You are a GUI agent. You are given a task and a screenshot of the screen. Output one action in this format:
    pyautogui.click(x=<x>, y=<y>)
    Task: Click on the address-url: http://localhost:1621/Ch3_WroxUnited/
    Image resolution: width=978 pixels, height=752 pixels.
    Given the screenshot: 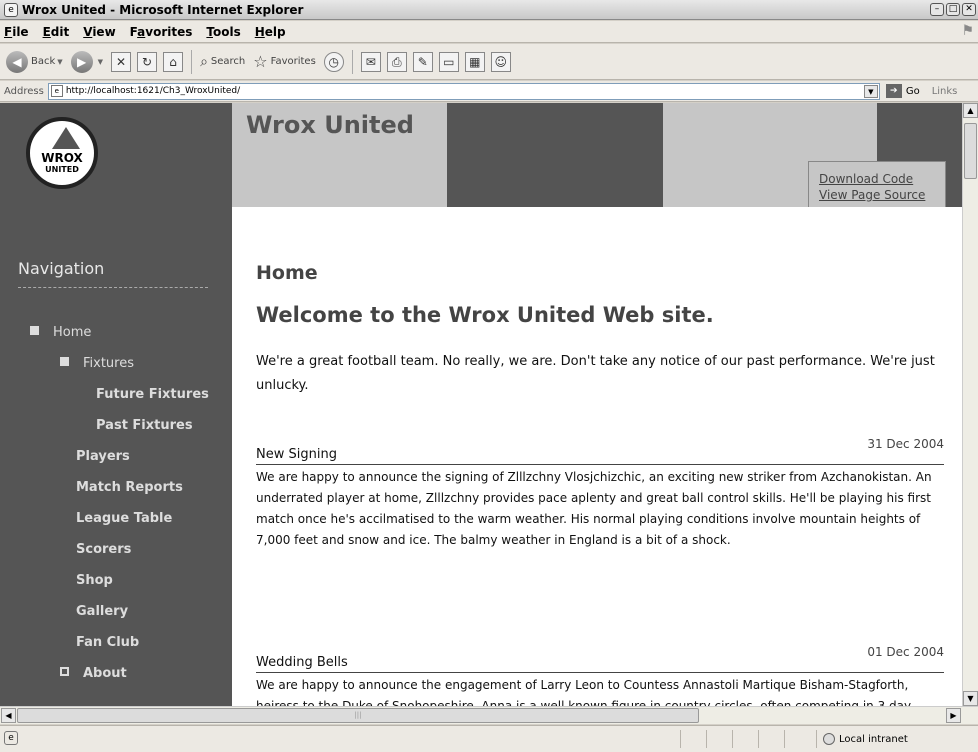 What is the action you would take?
    pyautogui.click(x=153, y=91)
    